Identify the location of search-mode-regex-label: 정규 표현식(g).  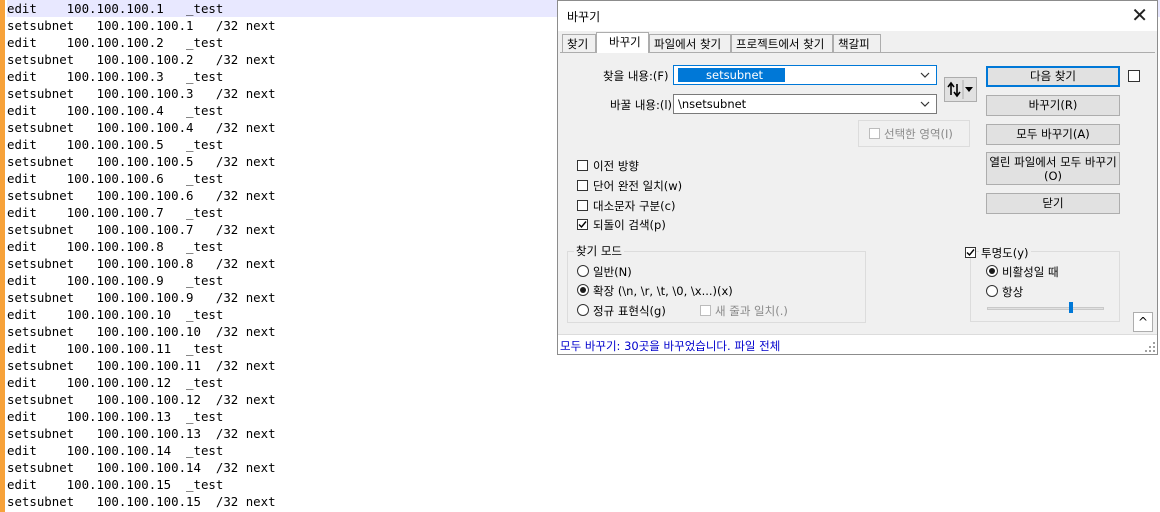
(629, 311).